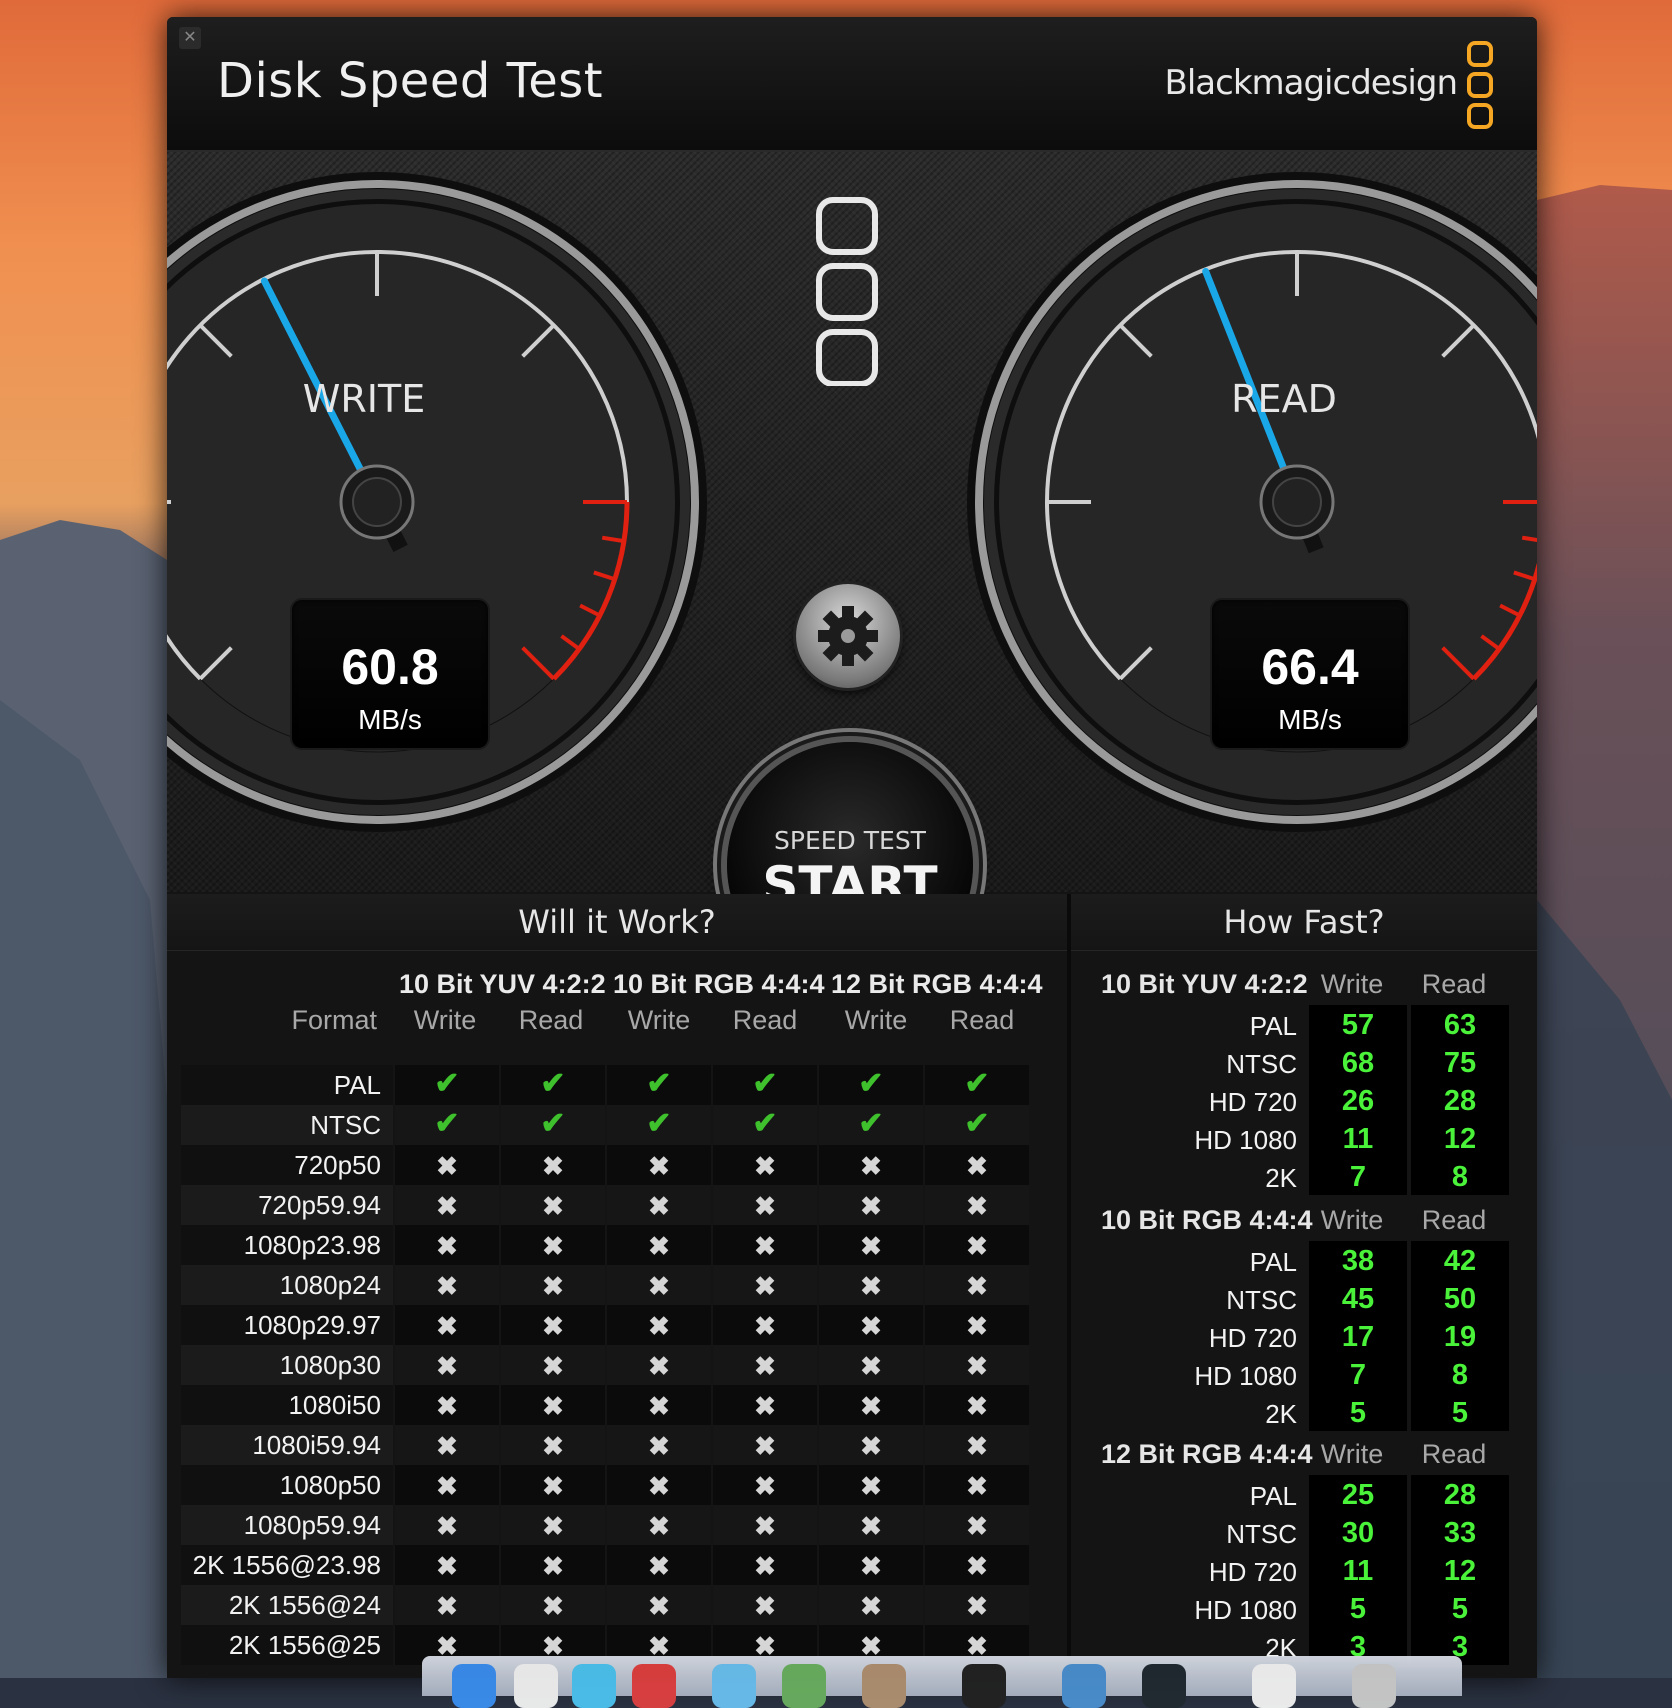 This screenshot has height=1708, width=1672. What do you see at coordinates (609, 1325) in the screenshot?
I see `table-row: 1080p29.97 ✖ ✖ ✖ ✖ ✖ ✖` at bounding box center [609, 1325].